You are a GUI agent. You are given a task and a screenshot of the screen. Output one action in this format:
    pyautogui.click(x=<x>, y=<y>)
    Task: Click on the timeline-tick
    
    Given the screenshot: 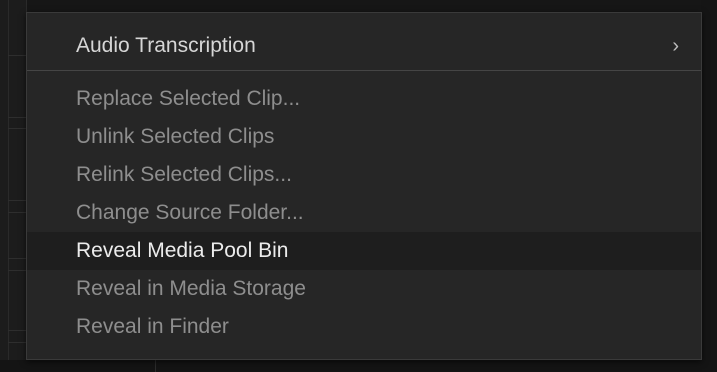 What is the action you would take?
    pyautogui.click(x=155, y=366)
    